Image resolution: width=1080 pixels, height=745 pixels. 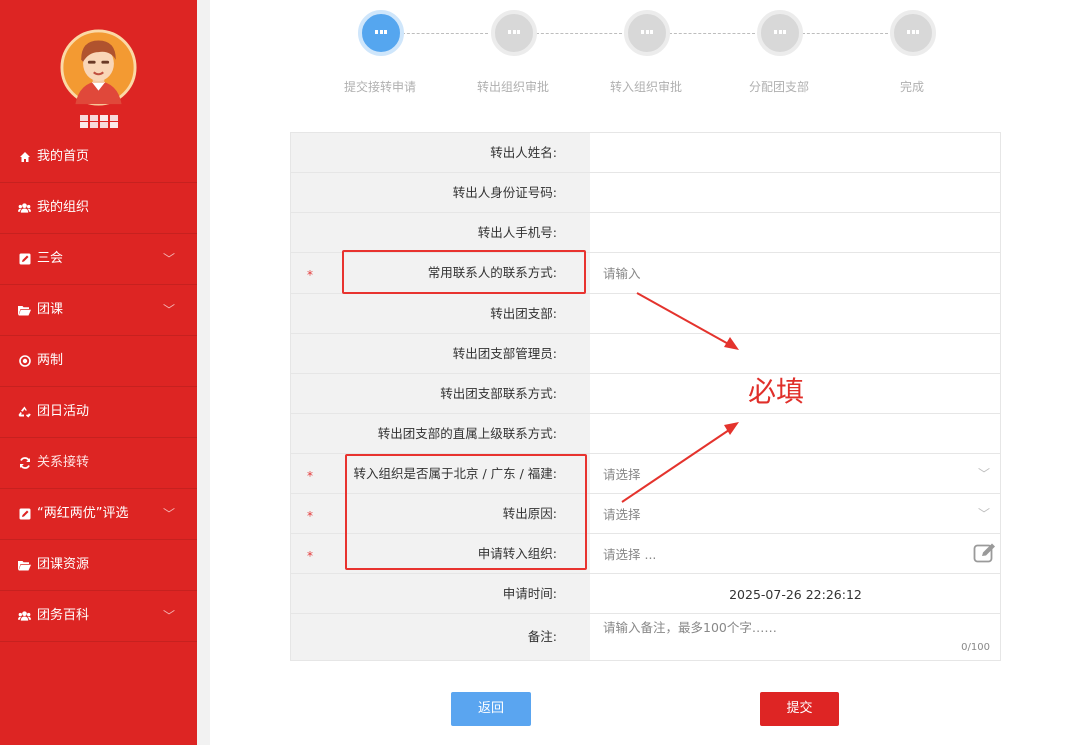 What do you see at coordinates (24, 463) in the screenshot?
I see `refresh-icon` at bounding box center [24, 463].